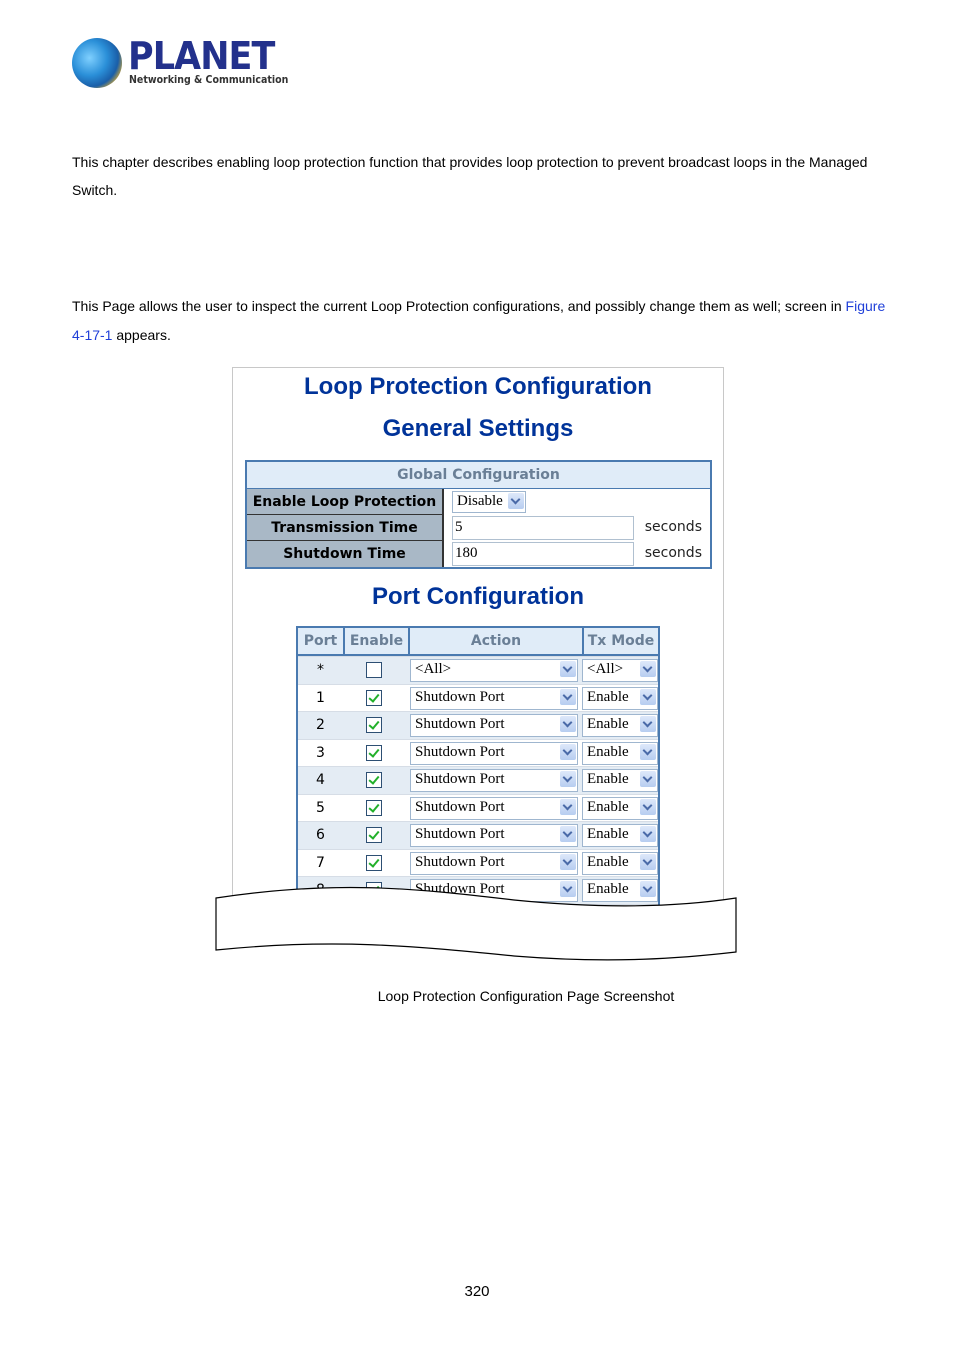  Describe the element at coordinates (320, 670) in the screenshot. I see `port-number: *` at that location.